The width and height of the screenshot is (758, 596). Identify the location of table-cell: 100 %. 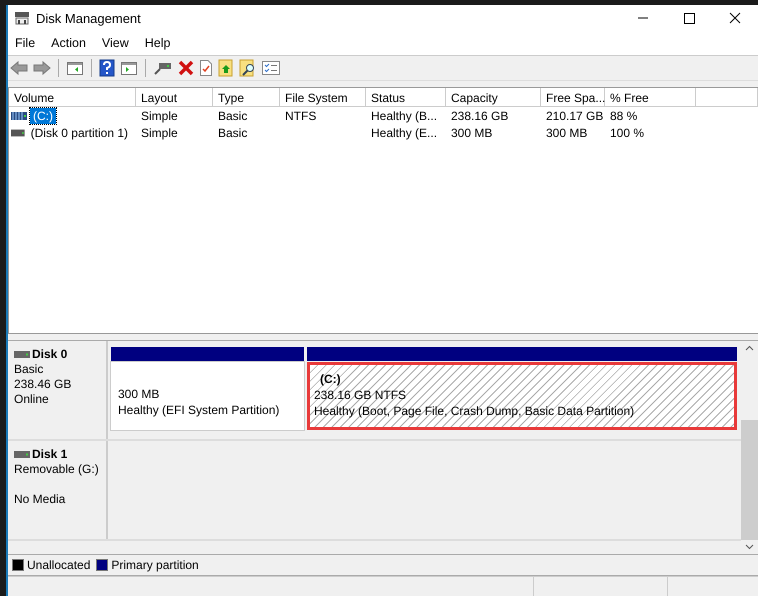
(627, 133).